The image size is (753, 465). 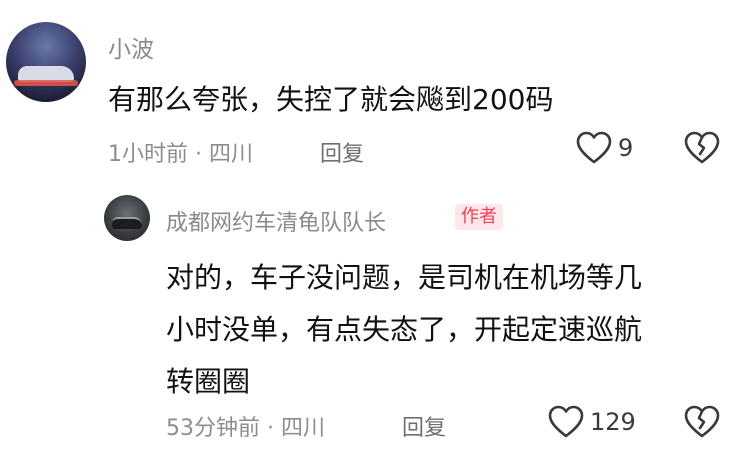 What do you see at coordinates (331, 99) in the screenshot?
I see `comment-text: 有那么夸张，失控了就会飚到200码` at bounding box center [331, 99].